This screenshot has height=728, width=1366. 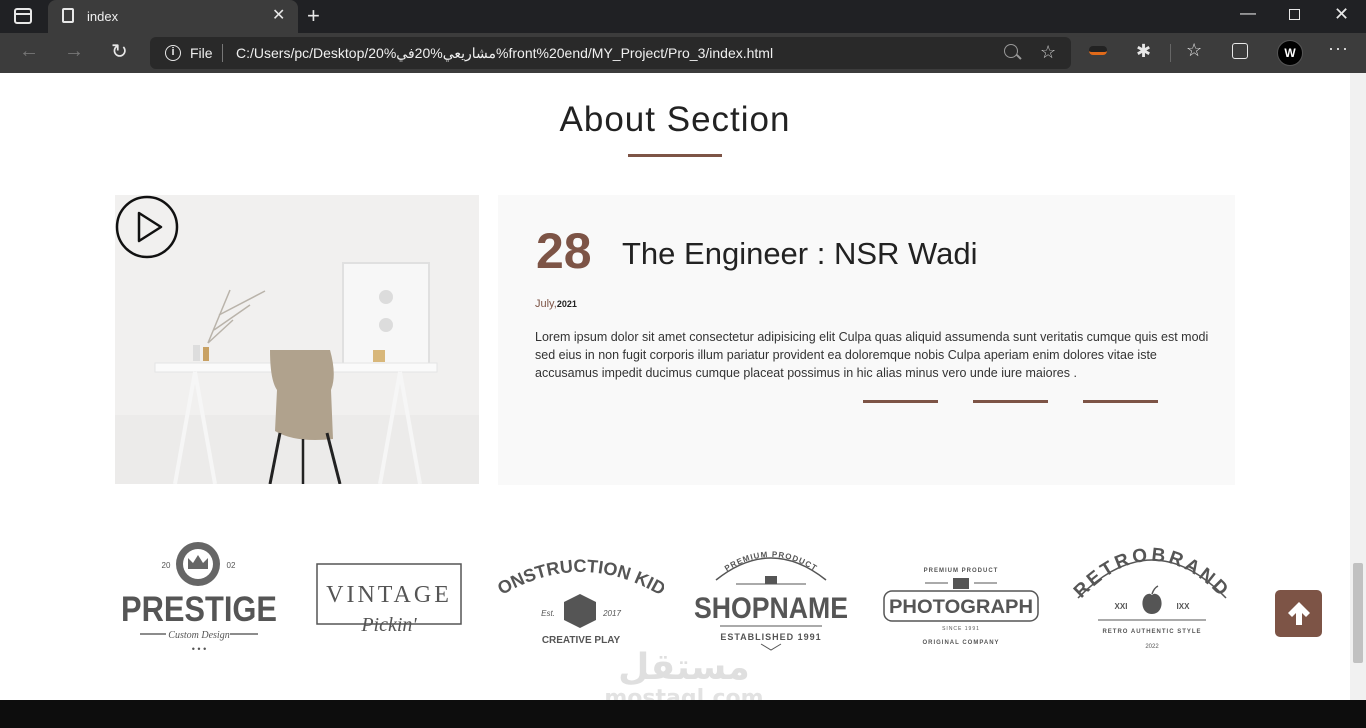 What do you see at coordinates (566, 304) in the screenshot?
I see `post-year: 2021` at bounding box center [566, 304].